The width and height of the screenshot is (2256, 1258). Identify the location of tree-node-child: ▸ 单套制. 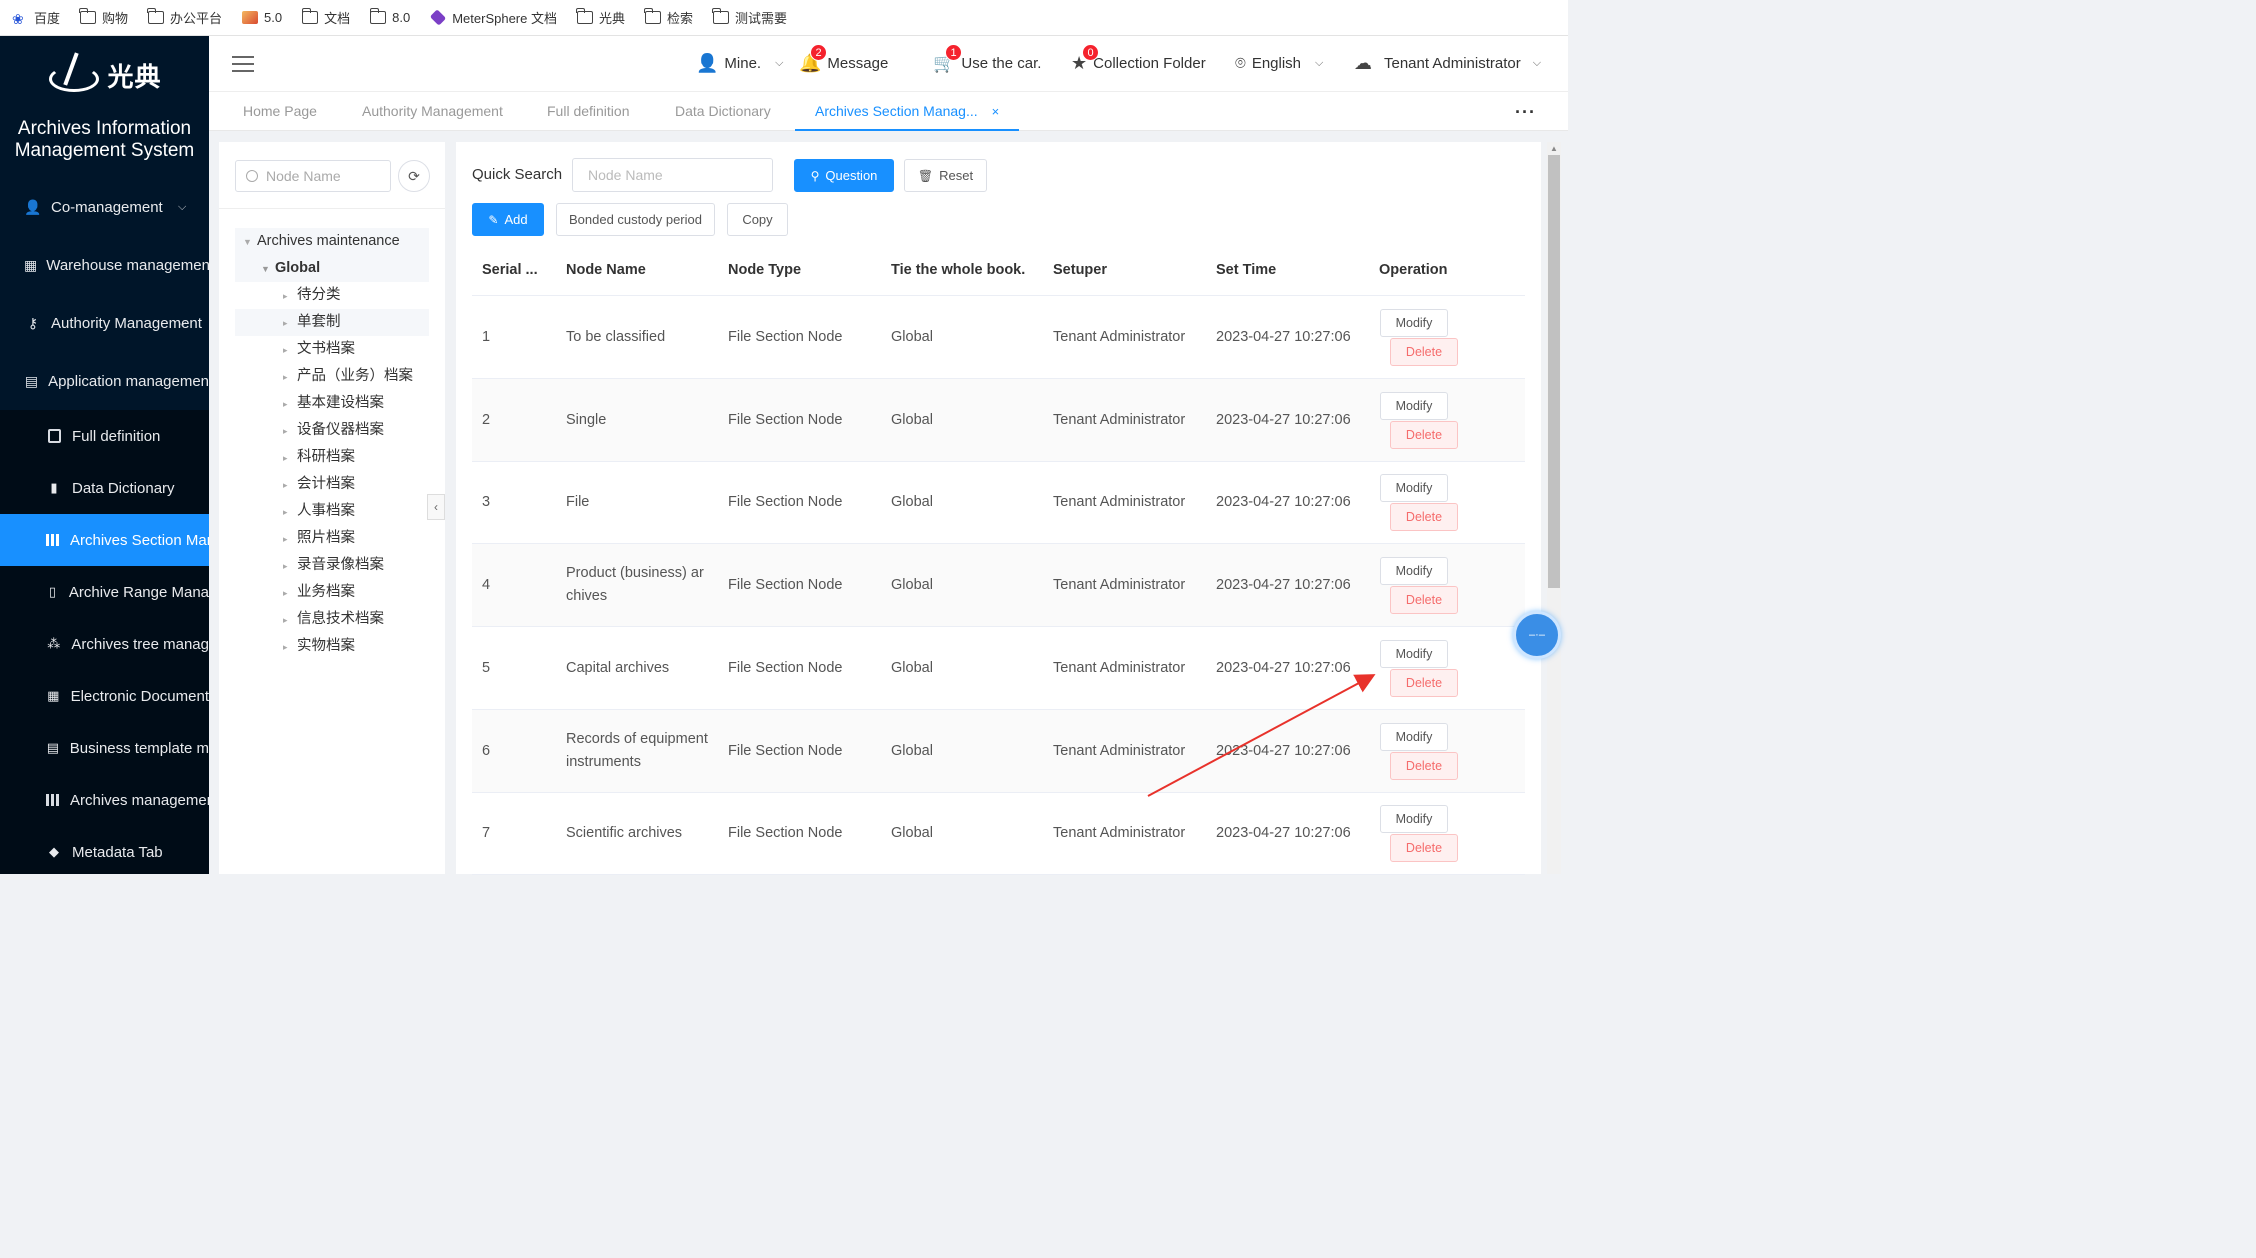
(332, 322).